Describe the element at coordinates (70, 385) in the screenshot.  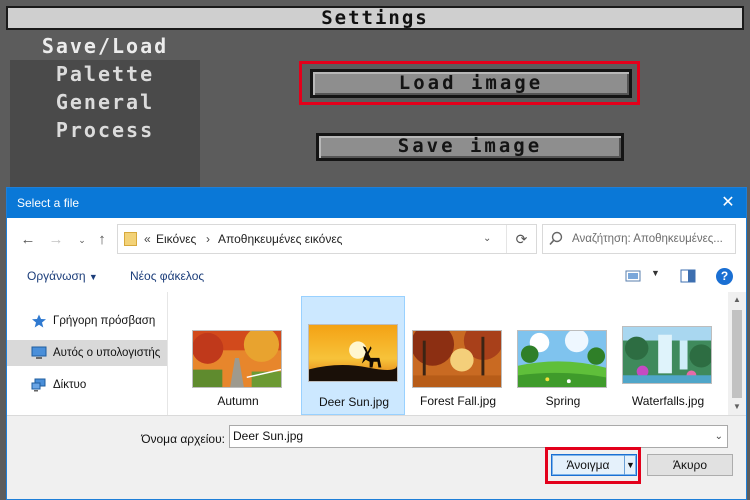
I see `nav-item-label: Δίκτυο` at that location.